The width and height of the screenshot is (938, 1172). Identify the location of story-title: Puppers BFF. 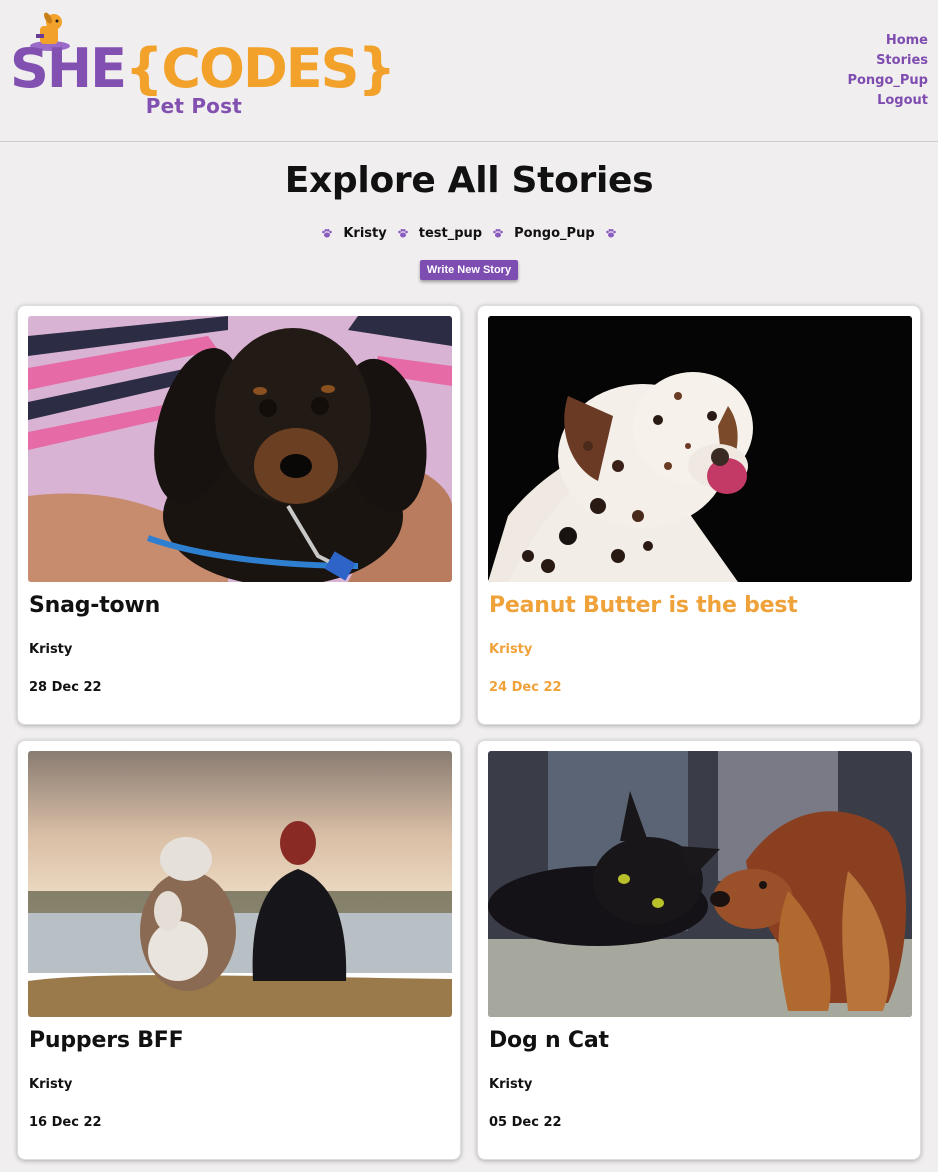
(106, 1040).